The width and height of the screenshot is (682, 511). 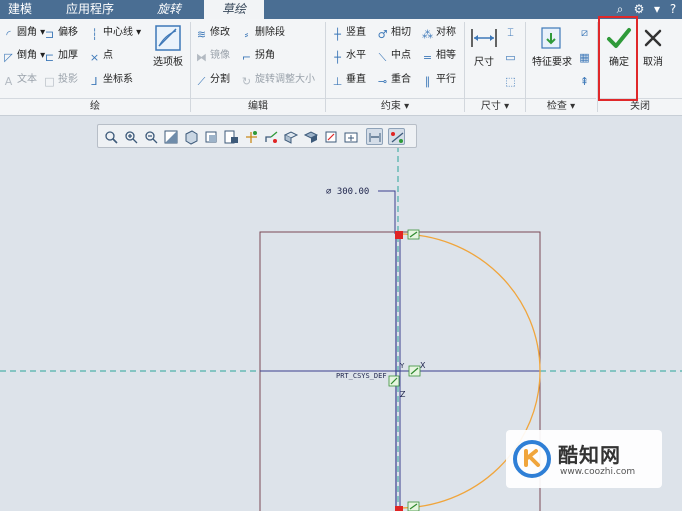 I want to click on midpoint-constraint-button: ⟍ 中点, so click(x=393, y=56).